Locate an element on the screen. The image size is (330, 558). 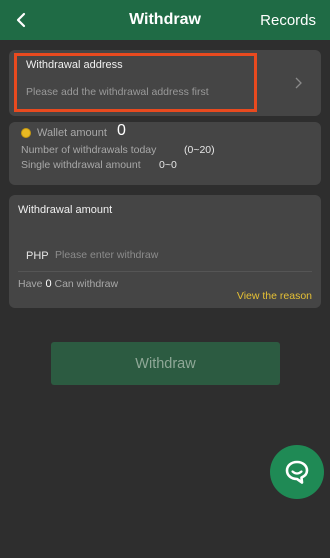
chat-support-button is located at coordinates (297, 472).